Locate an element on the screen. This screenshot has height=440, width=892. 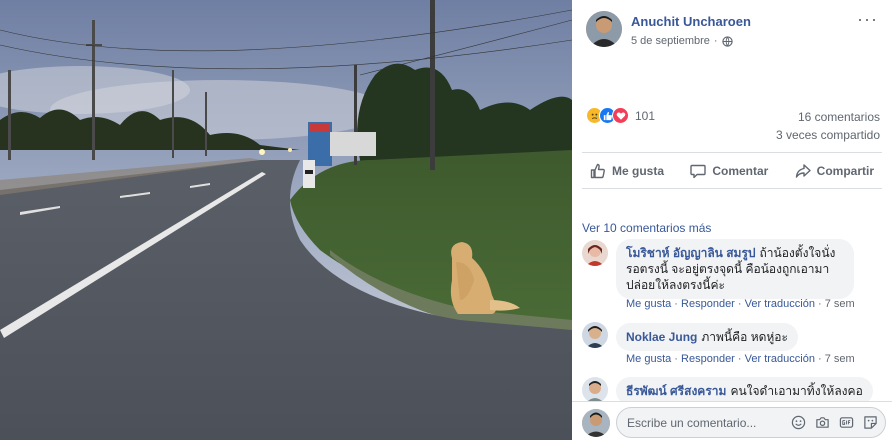
commenter-name: โมริชาห์ อัญญาลิน สมรูป is located at coordinates (691, 253).